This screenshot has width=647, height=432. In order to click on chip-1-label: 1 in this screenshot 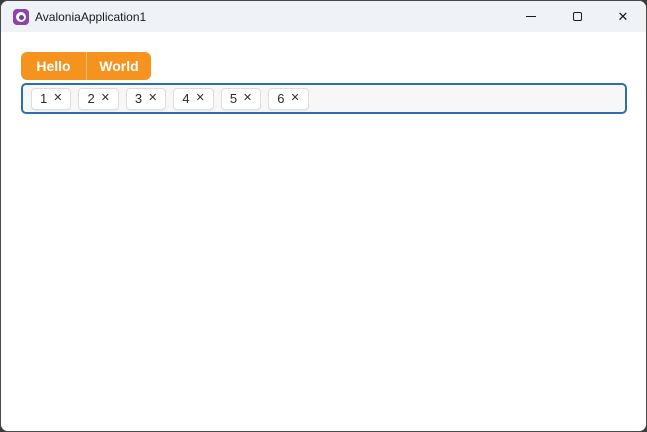, I will do `click(44, 98)`.